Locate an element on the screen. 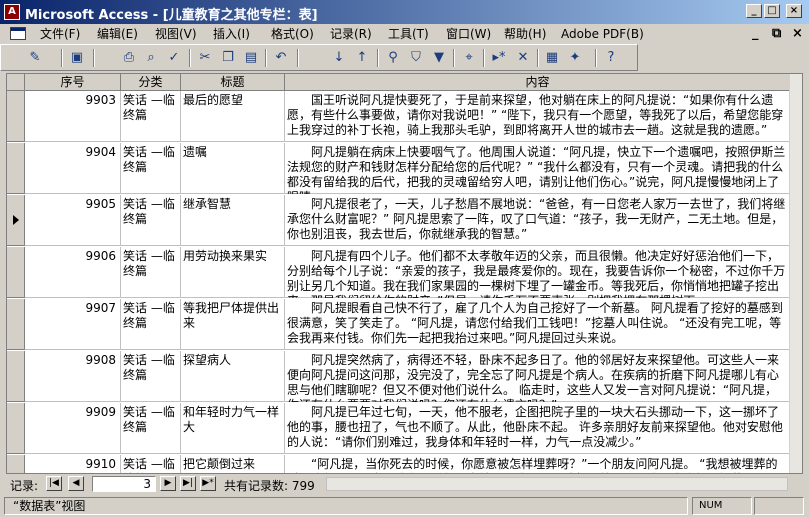 This screenshot has height=517, width=809. new-object-icon: ✦ is located at coordinates (575, 58).